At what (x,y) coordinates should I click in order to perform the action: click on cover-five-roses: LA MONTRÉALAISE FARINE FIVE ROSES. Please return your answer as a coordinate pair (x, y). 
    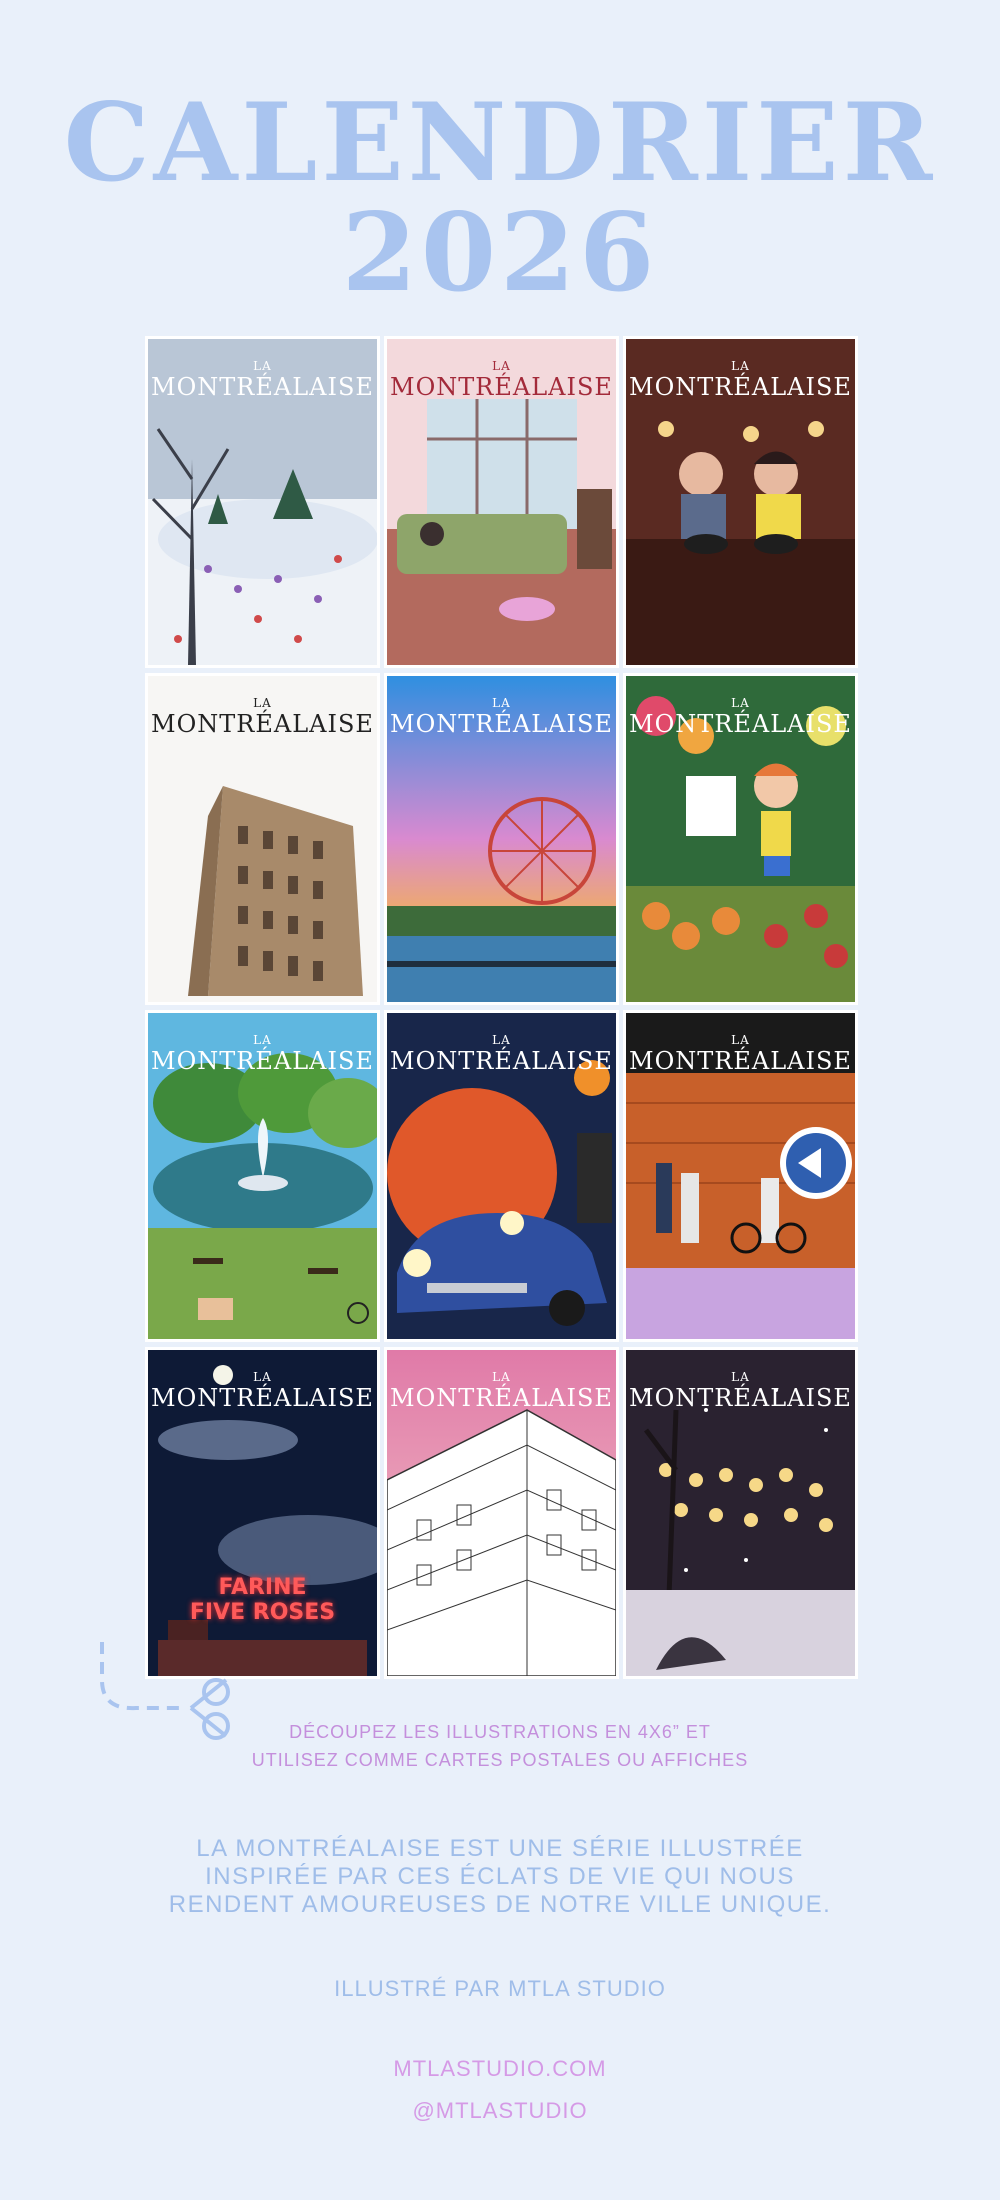
    Looking at the image, I should click on (262, 1513).